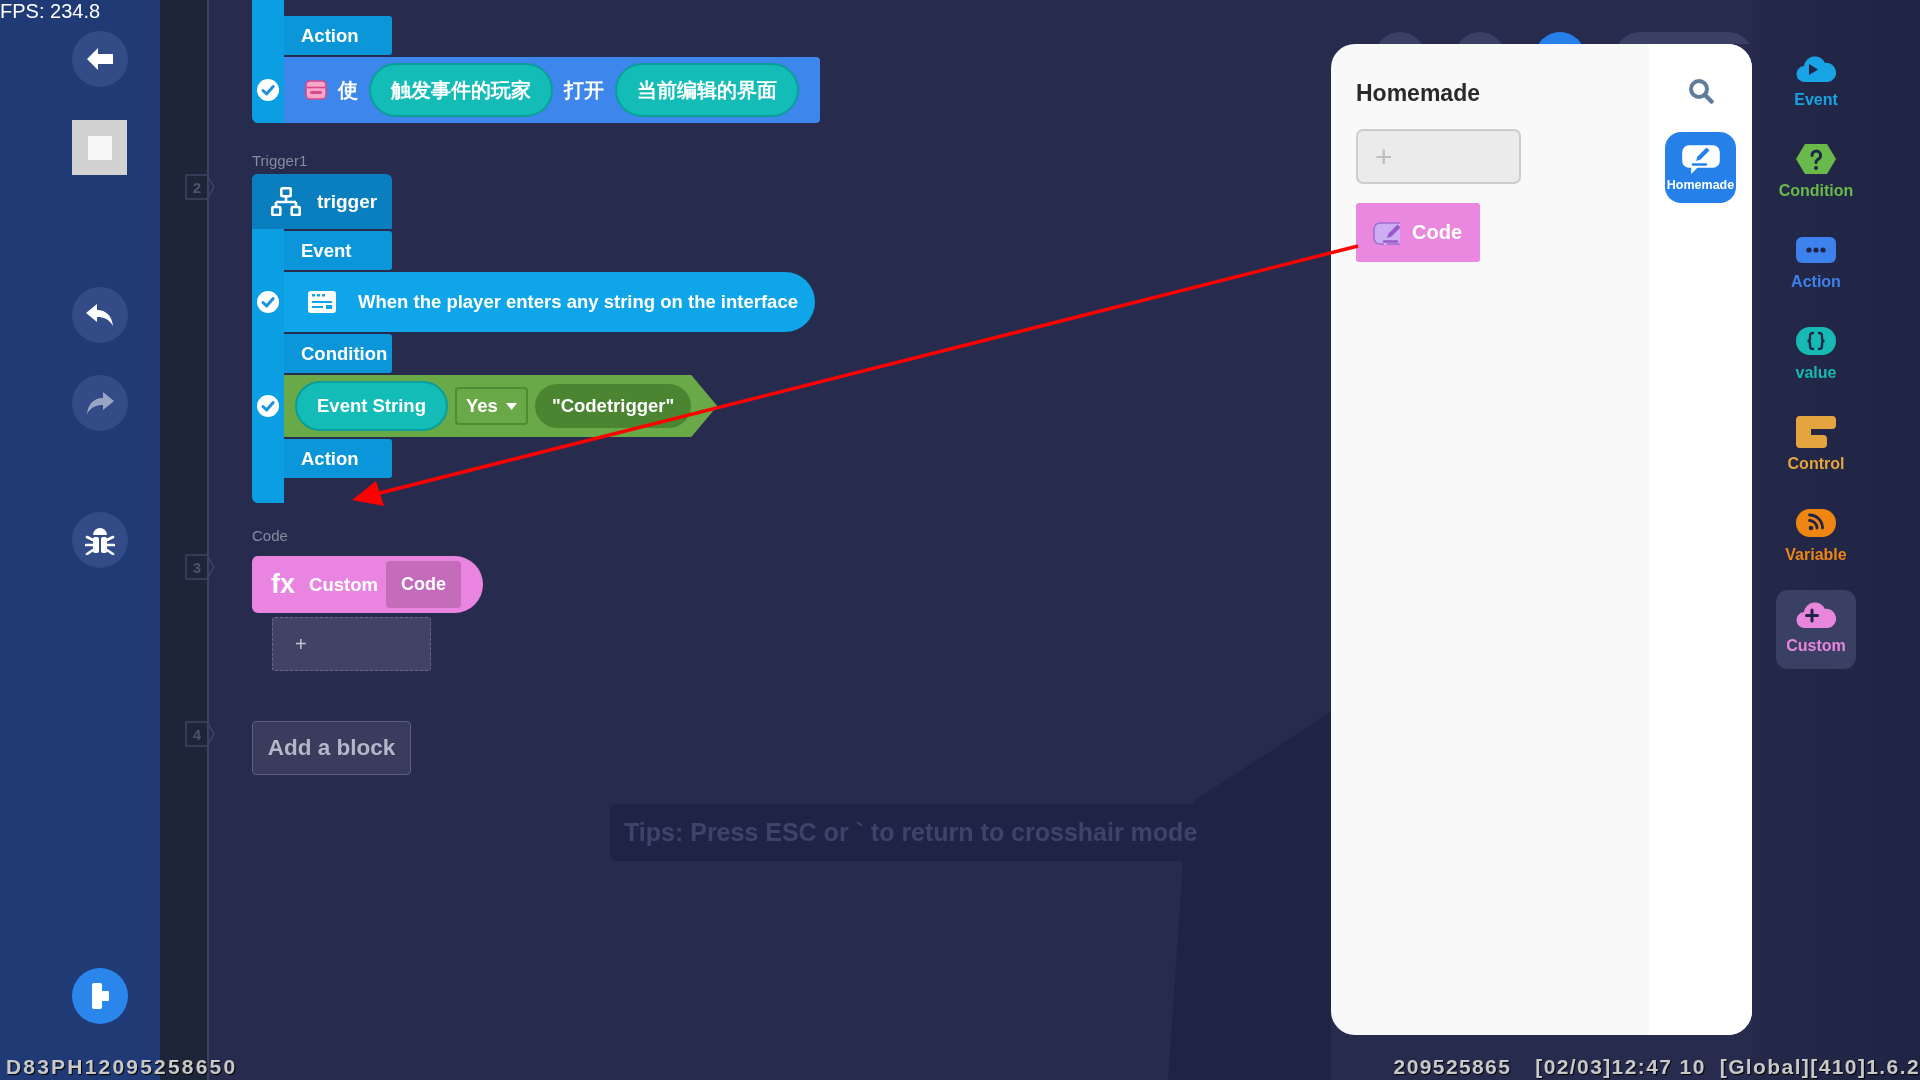  Describe the element at coordinates (351, 644) in the screenshot. I see `drop-slot: +` at that location.